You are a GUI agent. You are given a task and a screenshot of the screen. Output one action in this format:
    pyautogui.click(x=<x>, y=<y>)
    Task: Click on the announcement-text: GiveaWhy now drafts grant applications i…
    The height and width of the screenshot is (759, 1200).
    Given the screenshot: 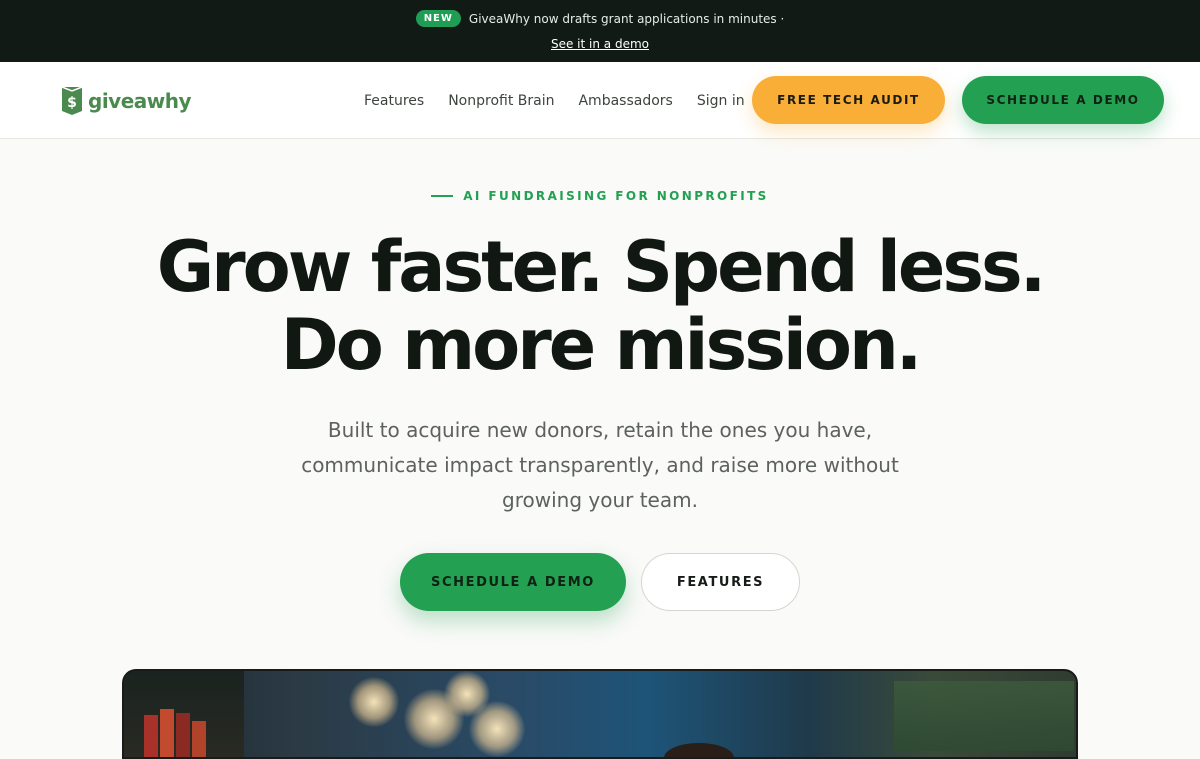 What is the action you would take?
    pyautogui.click(x=626, y=18)
    